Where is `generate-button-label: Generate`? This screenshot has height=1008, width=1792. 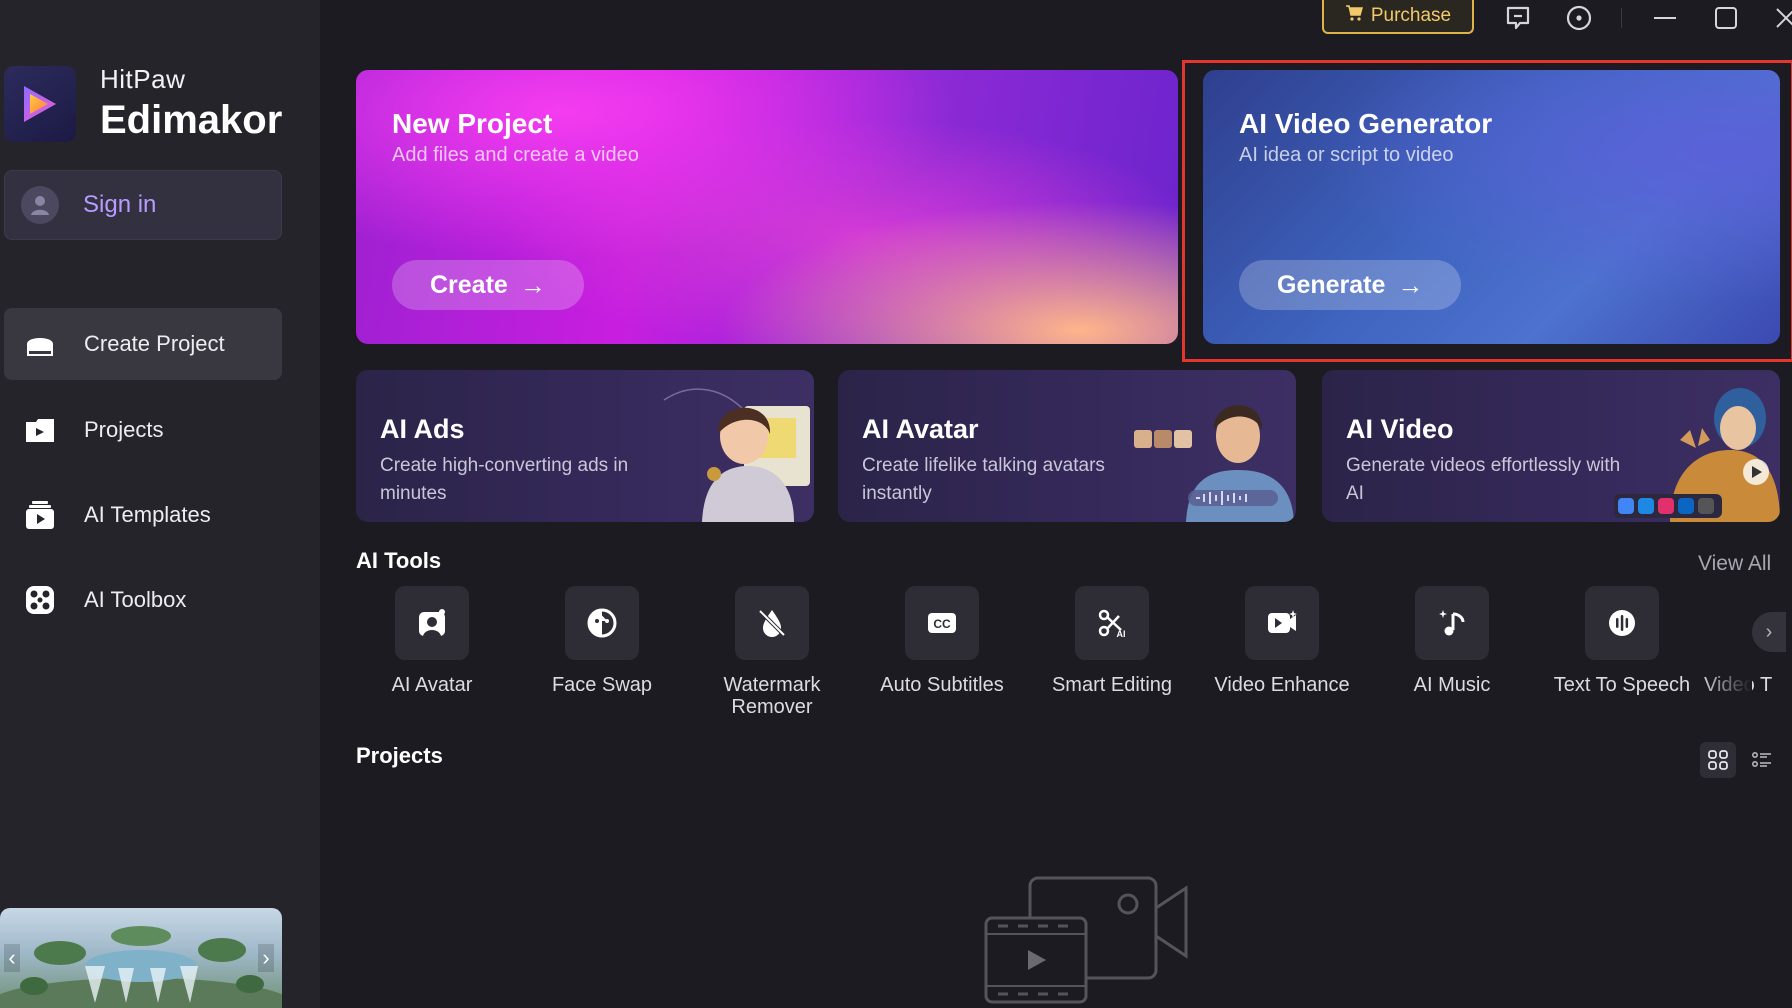
generate-button-label: Generate is located at coordinates (1331, 284).